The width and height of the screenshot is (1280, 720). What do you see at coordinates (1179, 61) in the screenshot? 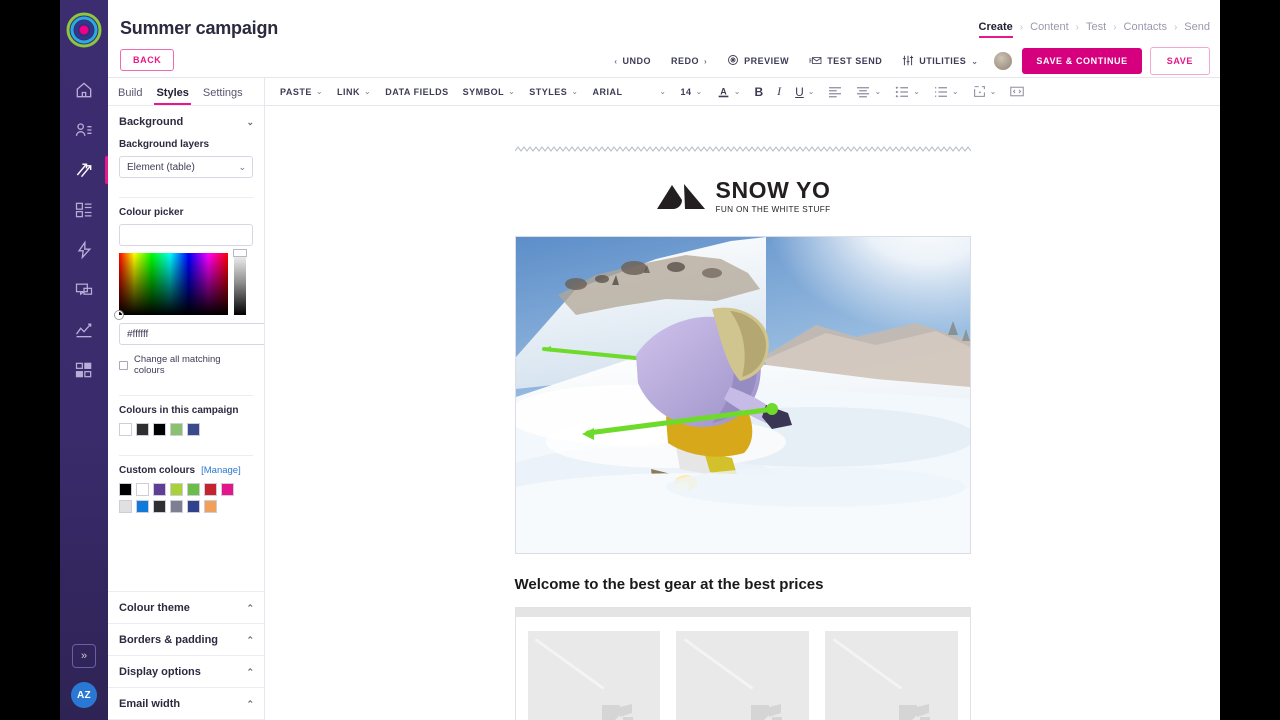
I see `save-button: SAVE` at bounding box center [1179, 61].